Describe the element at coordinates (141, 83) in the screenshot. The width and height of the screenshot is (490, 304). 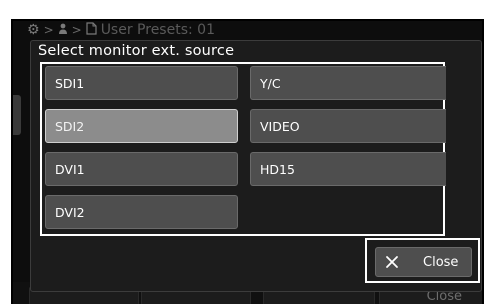
I see `option-sdi1: SDI1` at that location.